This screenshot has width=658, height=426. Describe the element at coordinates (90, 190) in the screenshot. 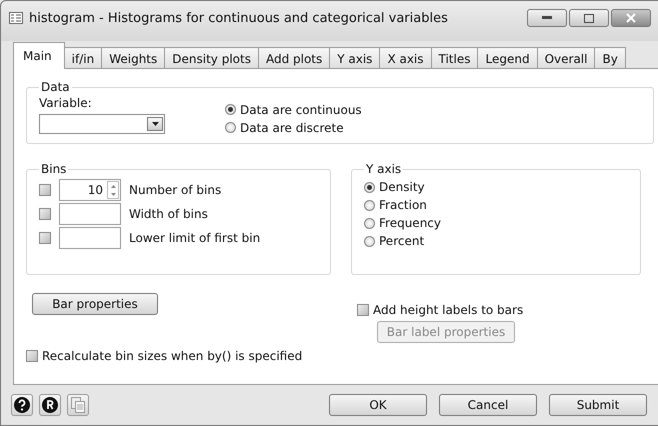

I see `number-spinner: 10` at that location.